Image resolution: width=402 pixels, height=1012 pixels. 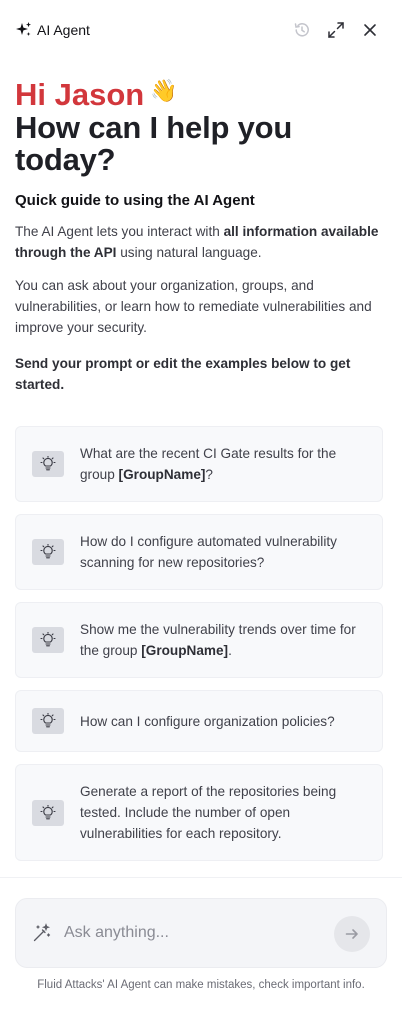 What do you see at coordinates (164, 90) in the screenshot?
I see `waving-hand-icon: 👋` at bounding box center [164, 90].